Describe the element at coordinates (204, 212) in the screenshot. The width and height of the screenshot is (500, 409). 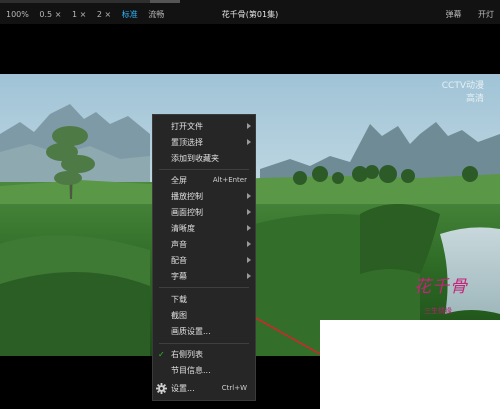
I see `menu-item-picture-control: 画面控制` at that location.